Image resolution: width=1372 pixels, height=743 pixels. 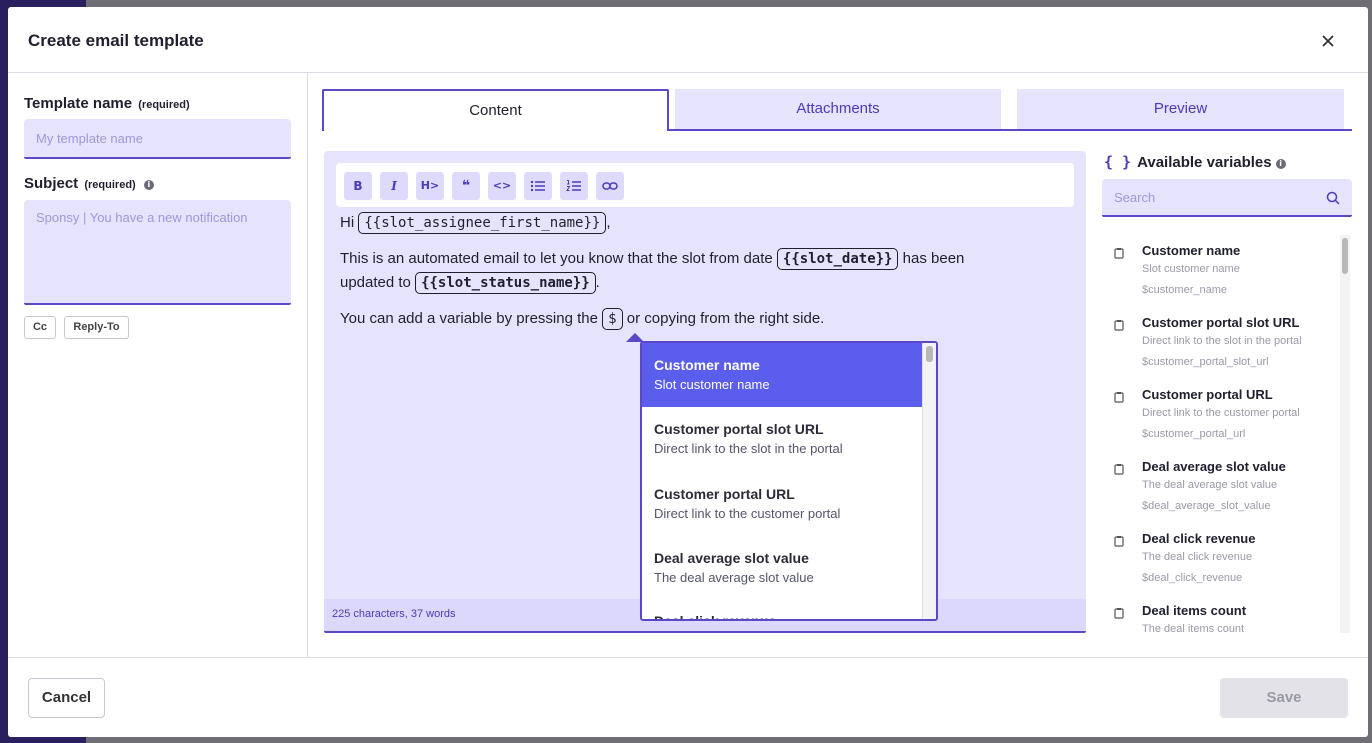 I want to click on link-icon, so click(x=610, y=186).